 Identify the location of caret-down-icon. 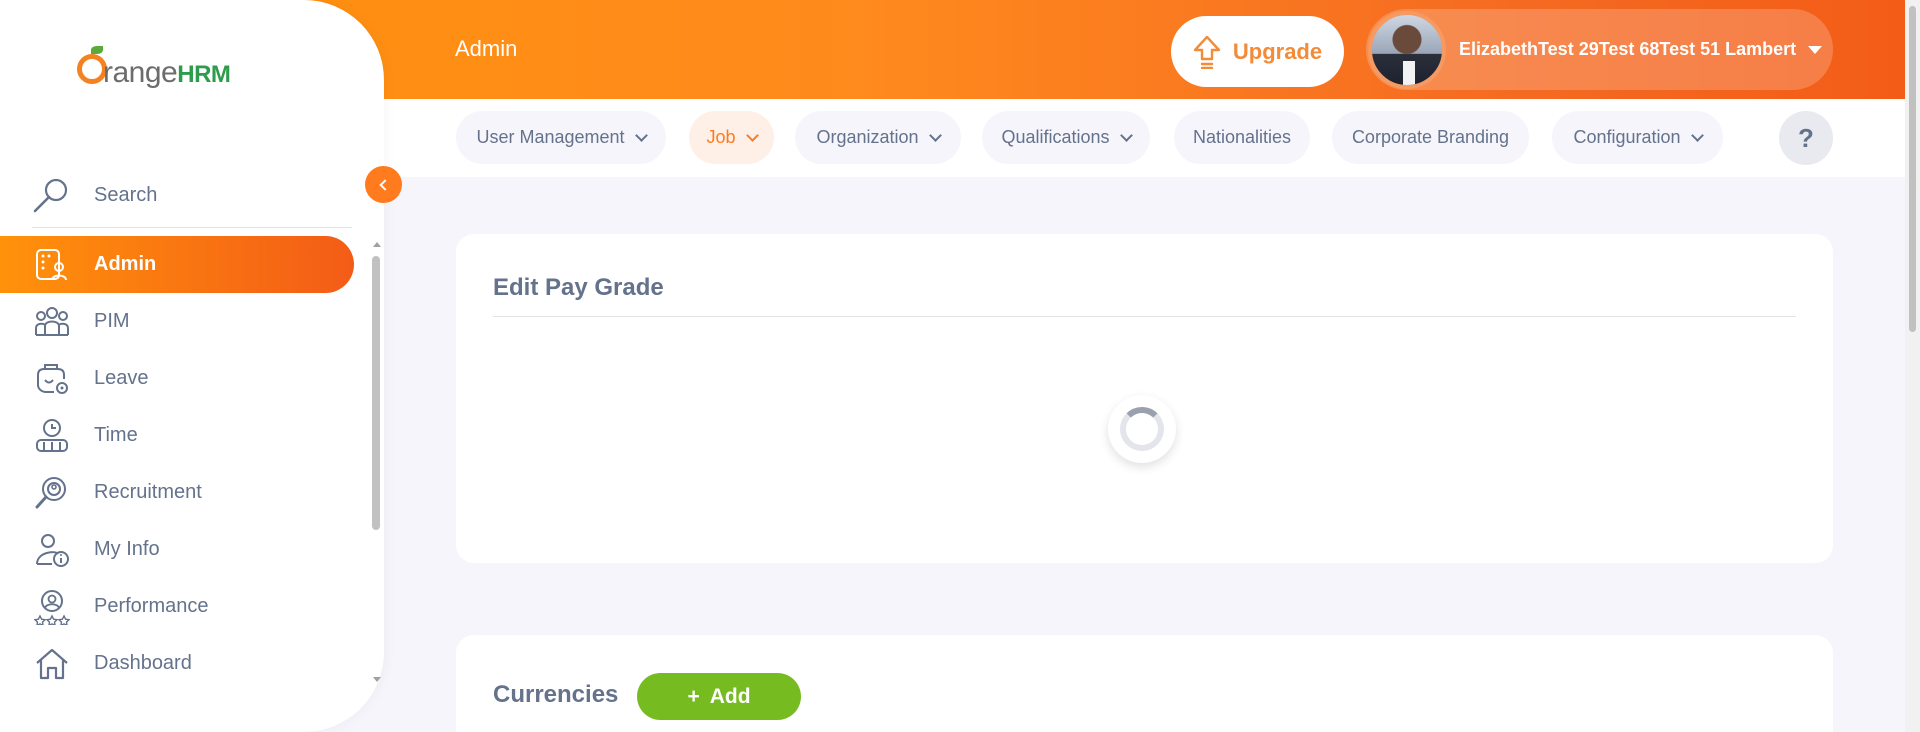
(1815, 49).